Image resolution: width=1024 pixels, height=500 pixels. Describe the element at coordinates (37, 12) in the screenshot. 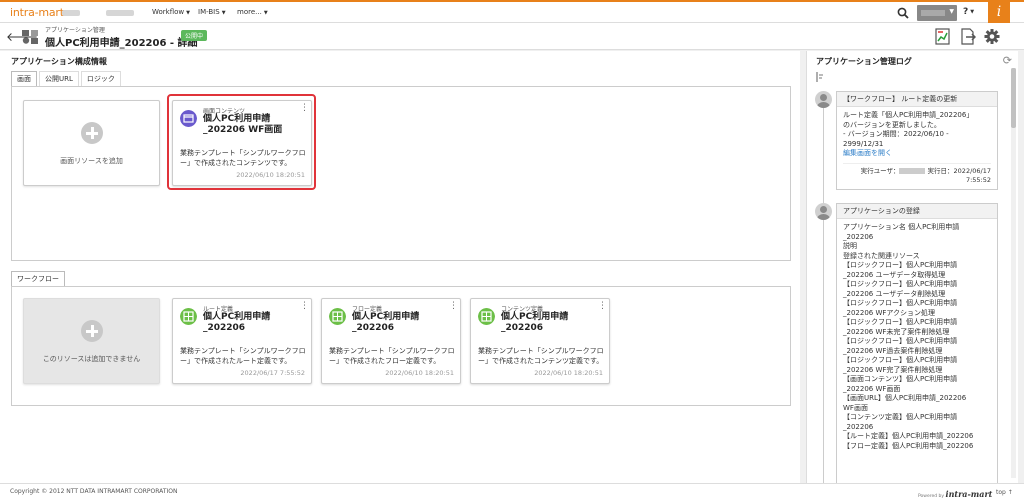

I see `intra-mart-logo: intra-mart` at that location.